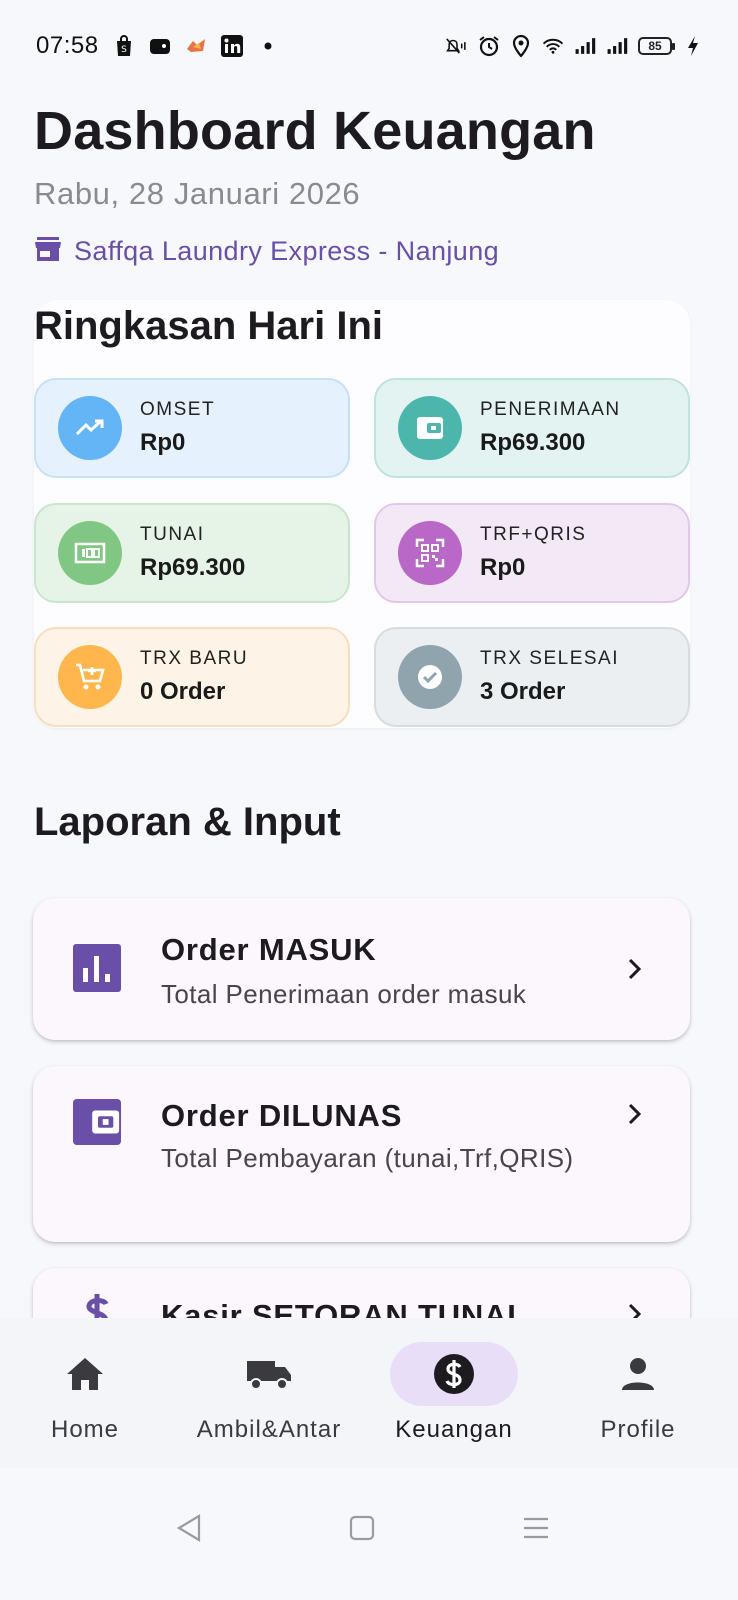 The image size is (738, 1600). I want to click on back-icon, so click(190, 1528).